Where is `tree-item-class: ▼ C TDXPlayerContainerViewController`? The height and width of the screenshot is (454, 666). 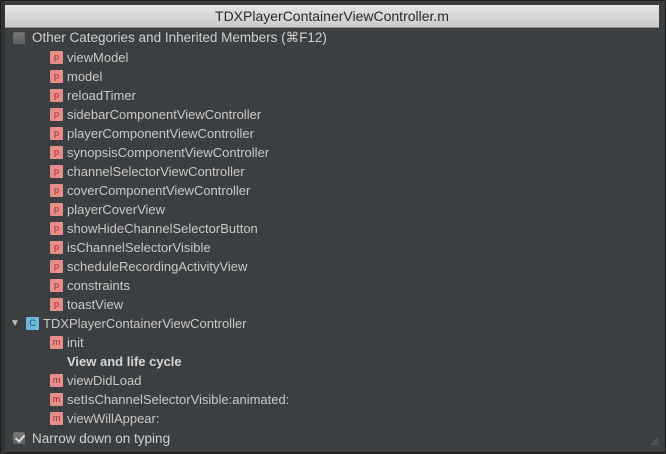
tree-item-class: ▼ C TDXPlayerContainerViewController is located at coordinates (332, 323).